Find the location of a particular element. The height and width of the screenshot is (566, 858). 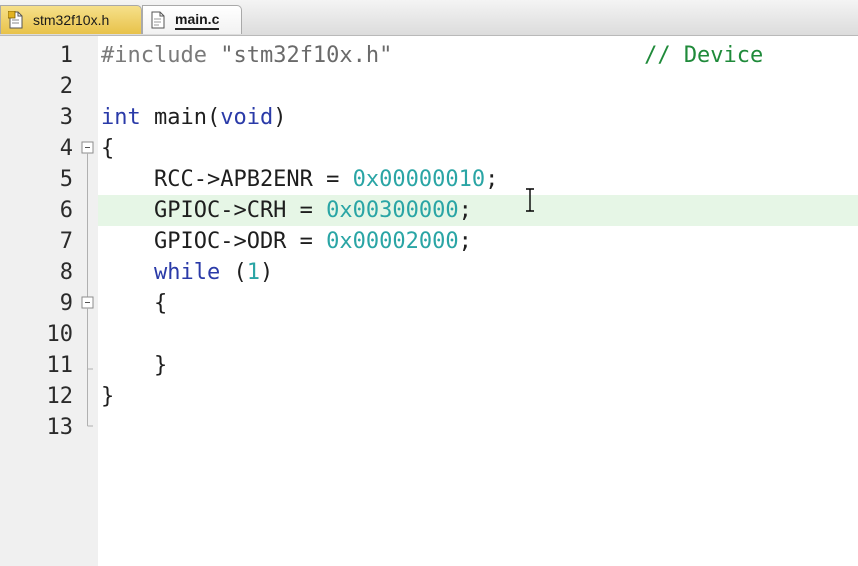

code-text: GPIOC->CRH = 0x00300000; is located at coordinates (286, 210).